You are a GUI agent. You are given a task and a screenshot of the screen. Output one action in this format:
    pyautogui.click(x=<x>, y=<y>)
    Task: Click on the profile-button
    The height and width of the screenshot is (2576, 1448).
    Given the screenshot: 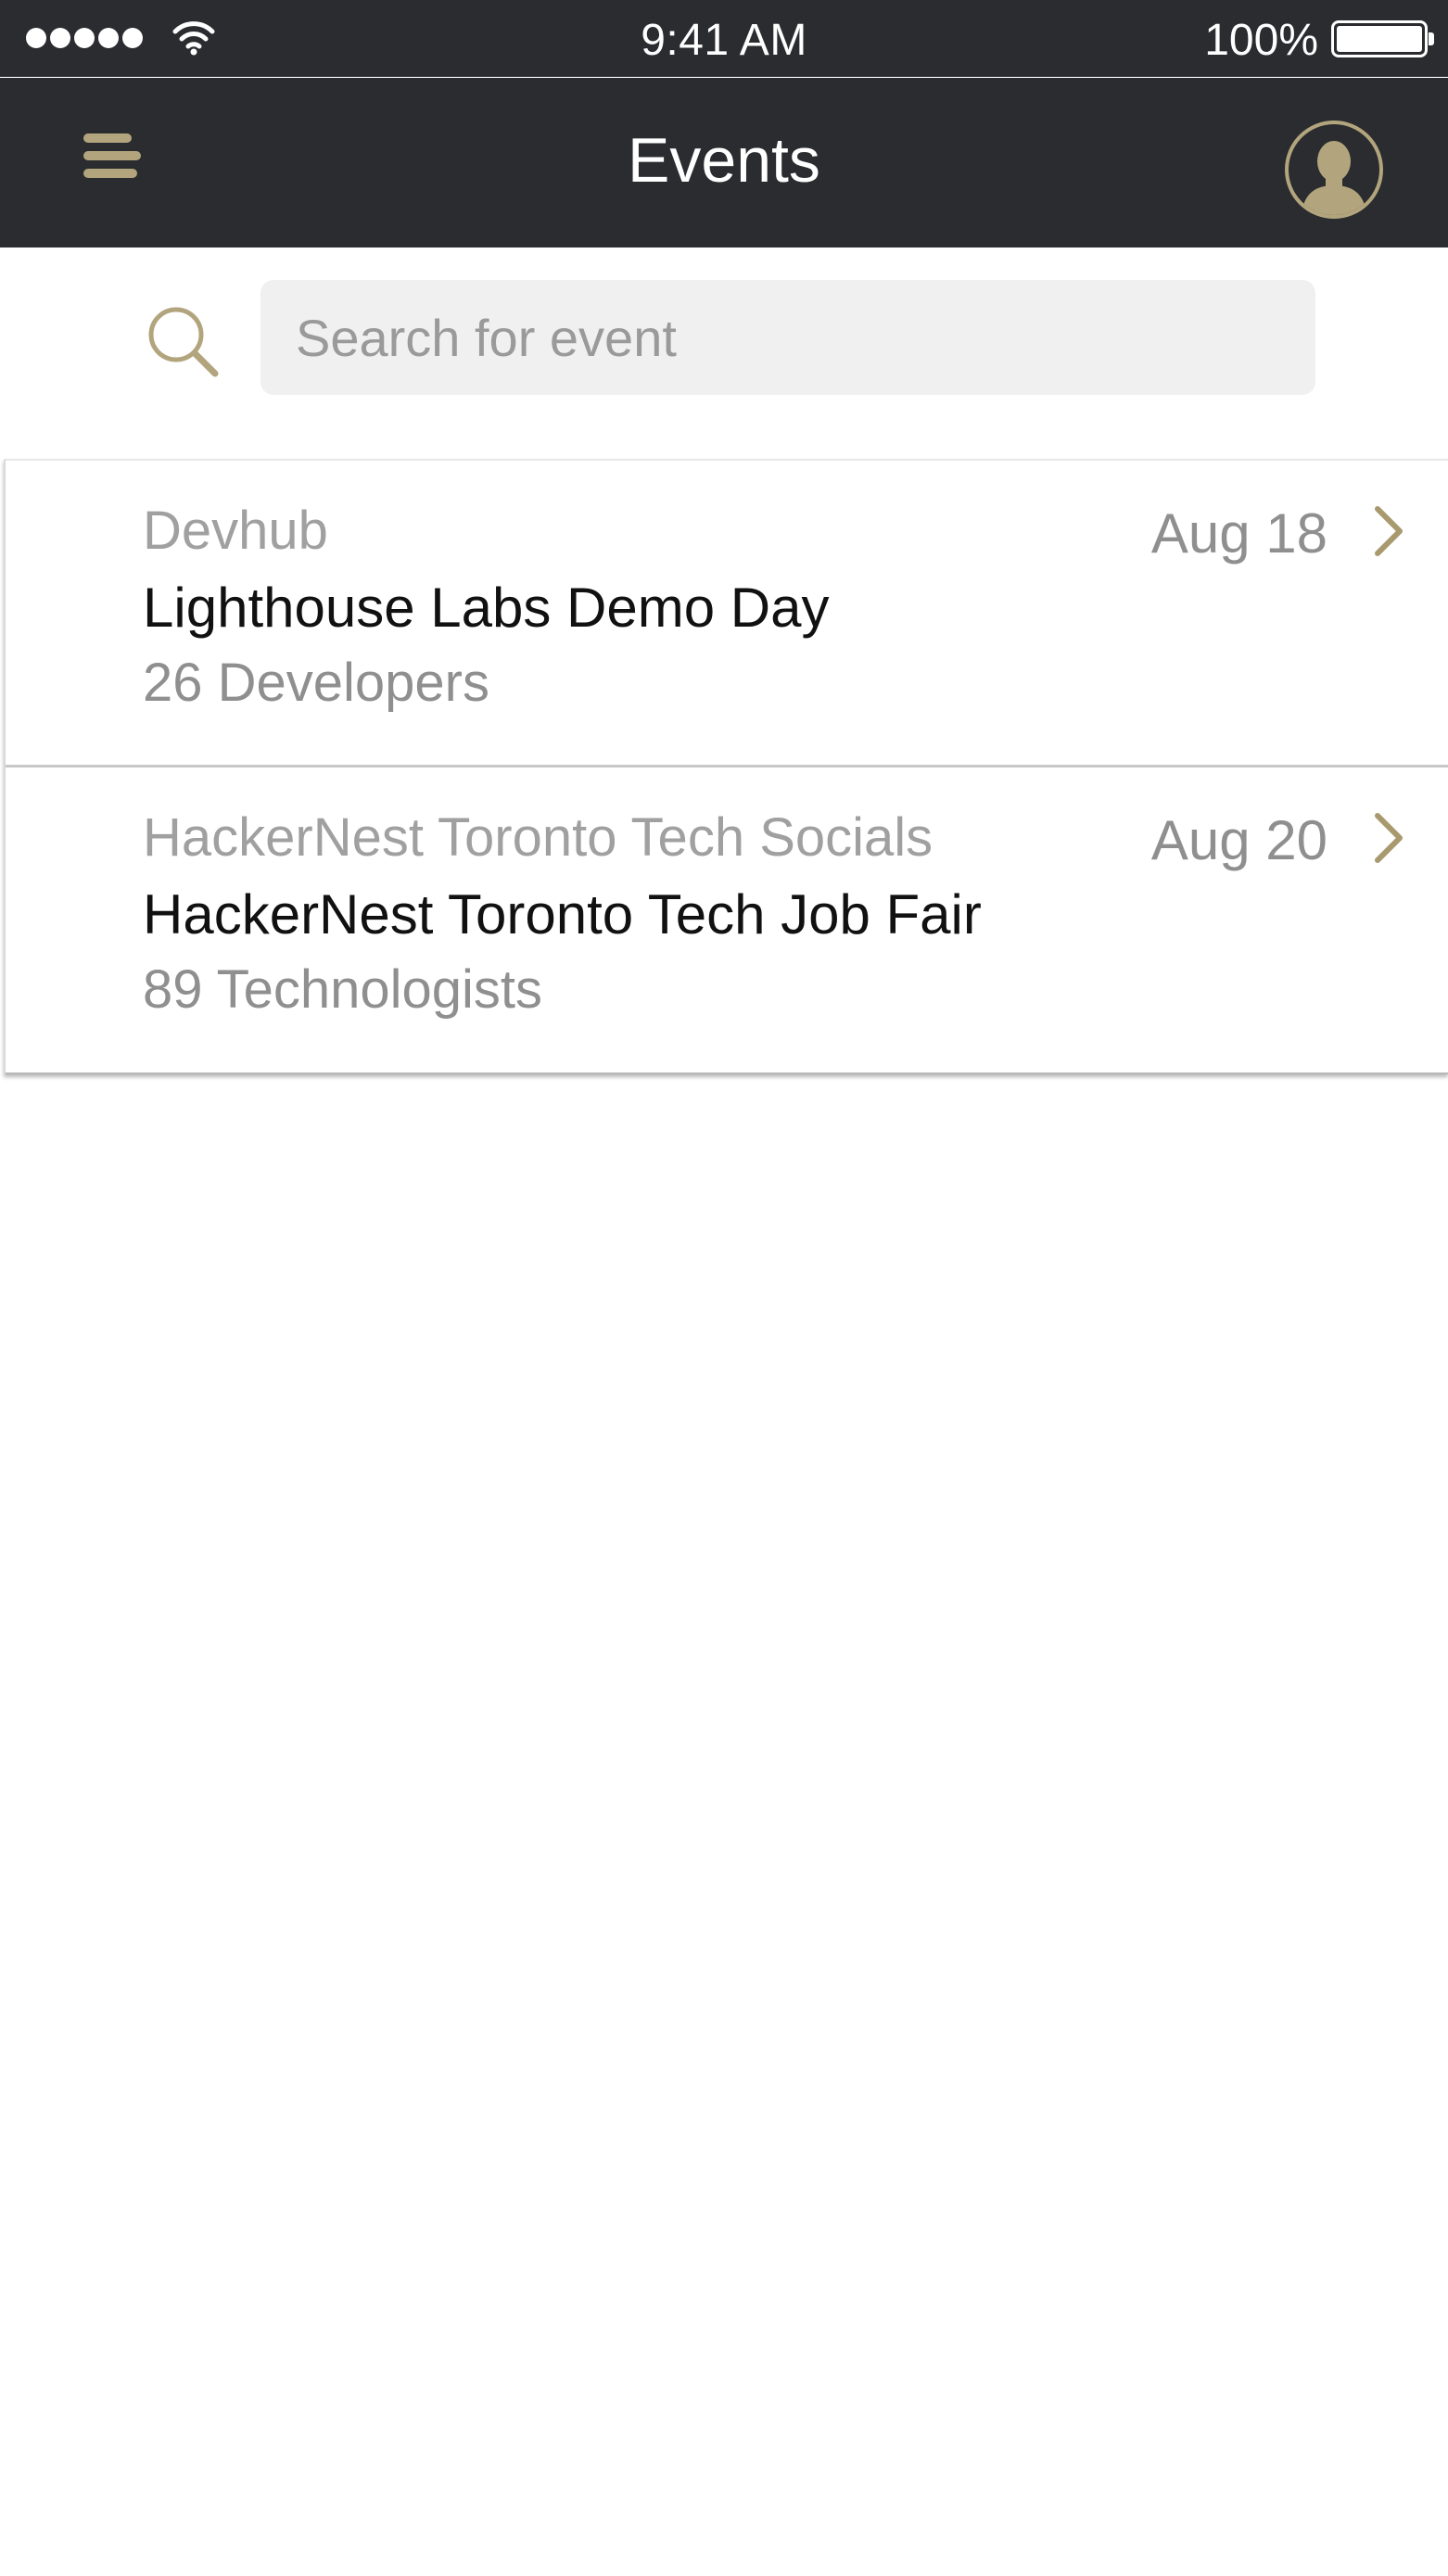 What is the action you would take?
    pyautogui.click(x=1334, y=170)
    